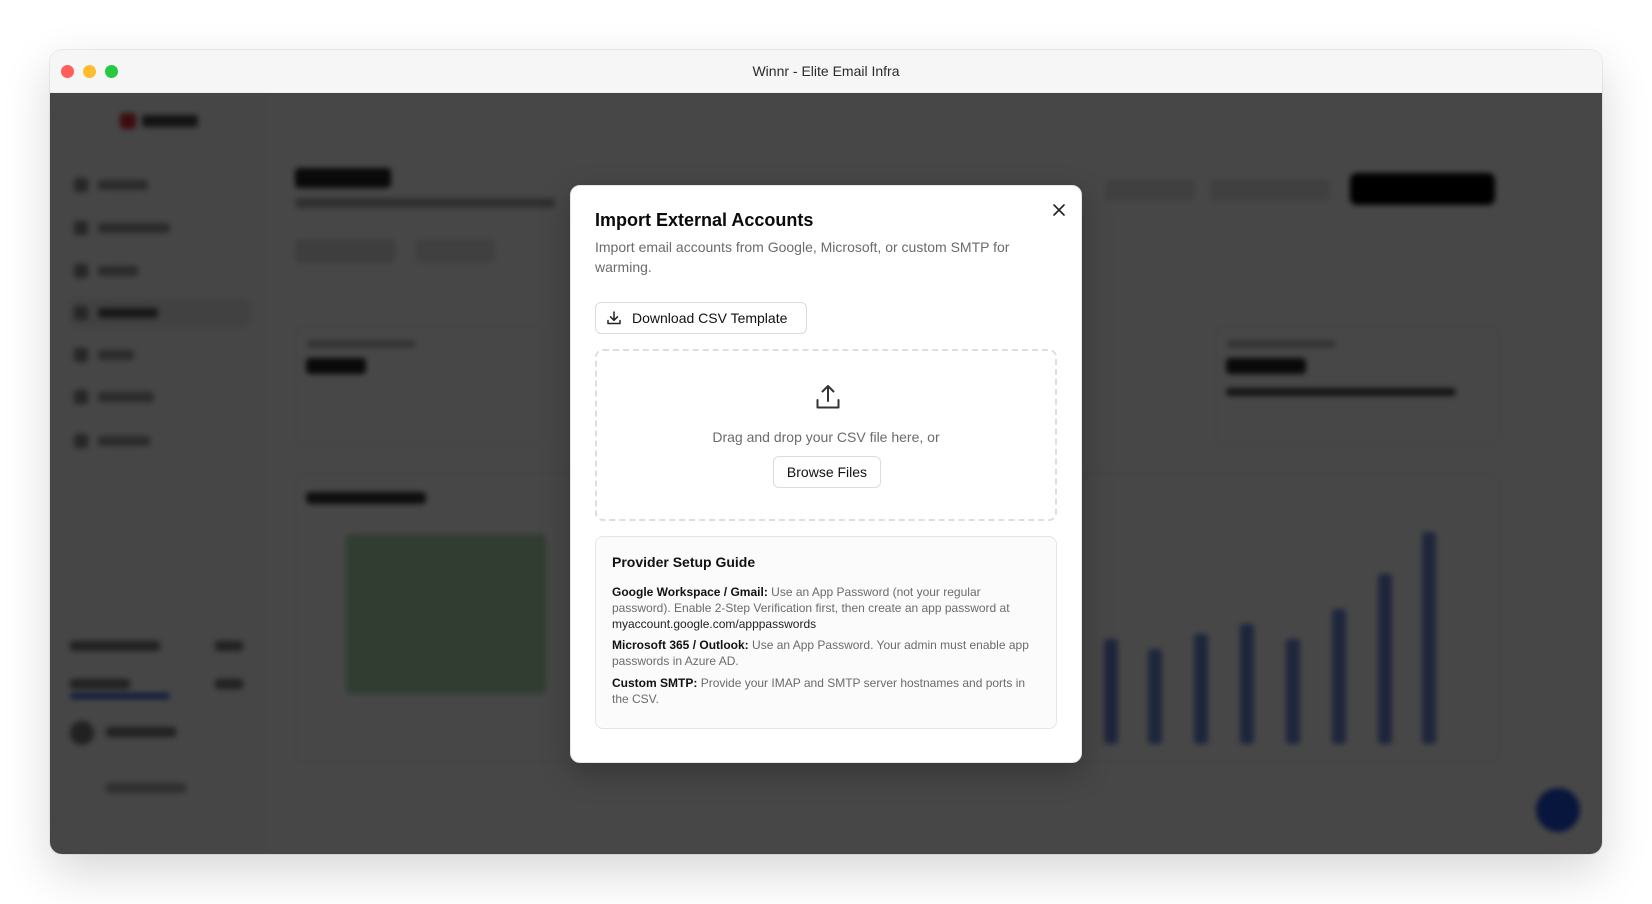 The width and height of the screenshot is (1652, 904). I want to click on browse-files-button: Browse Files, so click(827, 472).